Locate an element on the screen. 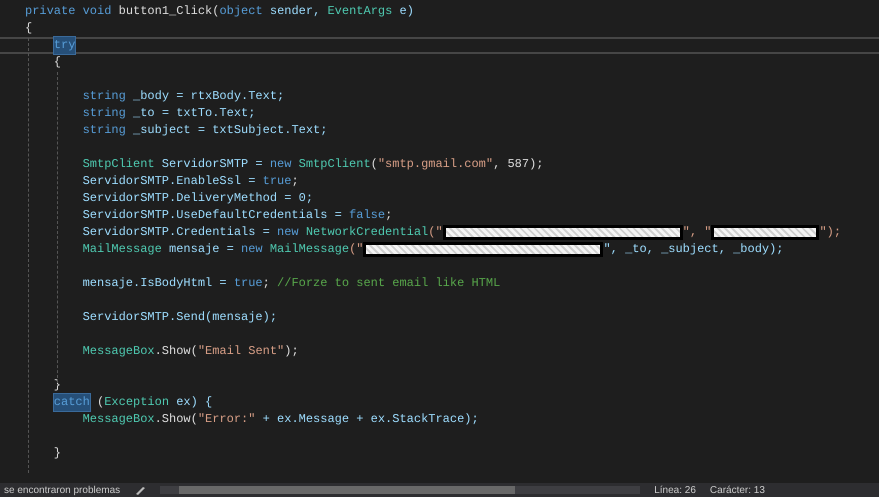 The width and height of the screenshot is (879, 497). code-token: _subject = txtSubject.Text; is located at coordinates (230, 130).